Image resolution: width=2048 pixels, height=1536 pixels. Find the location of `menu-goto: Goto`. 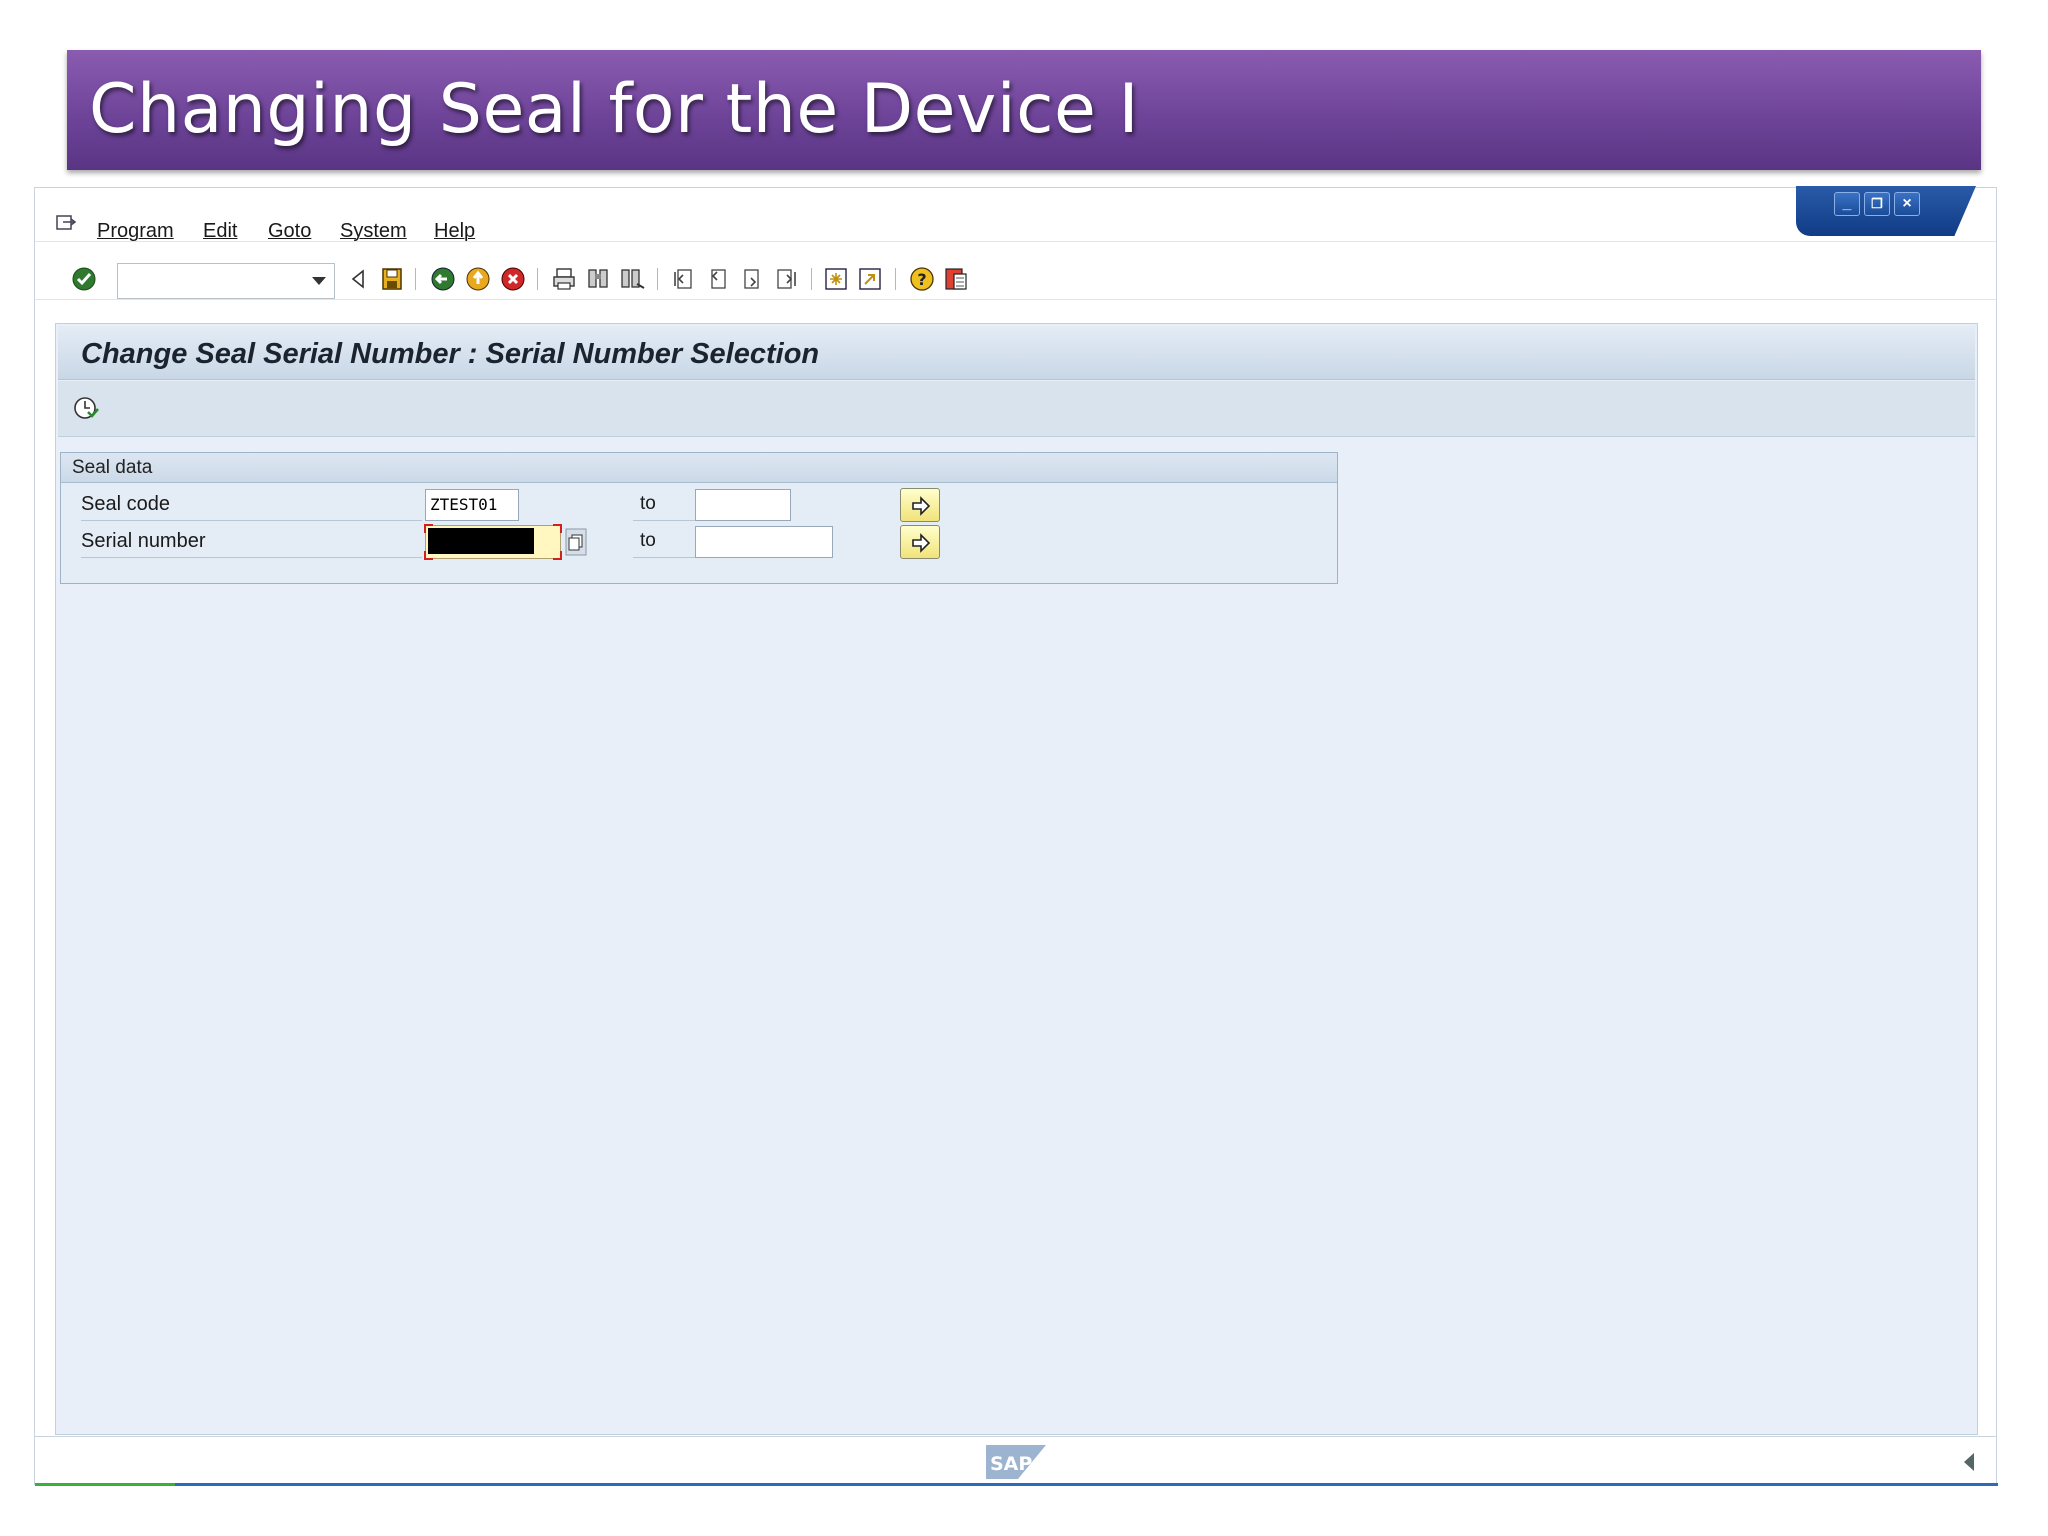

menu-goto: Goto is located at coordinates (289, 231).